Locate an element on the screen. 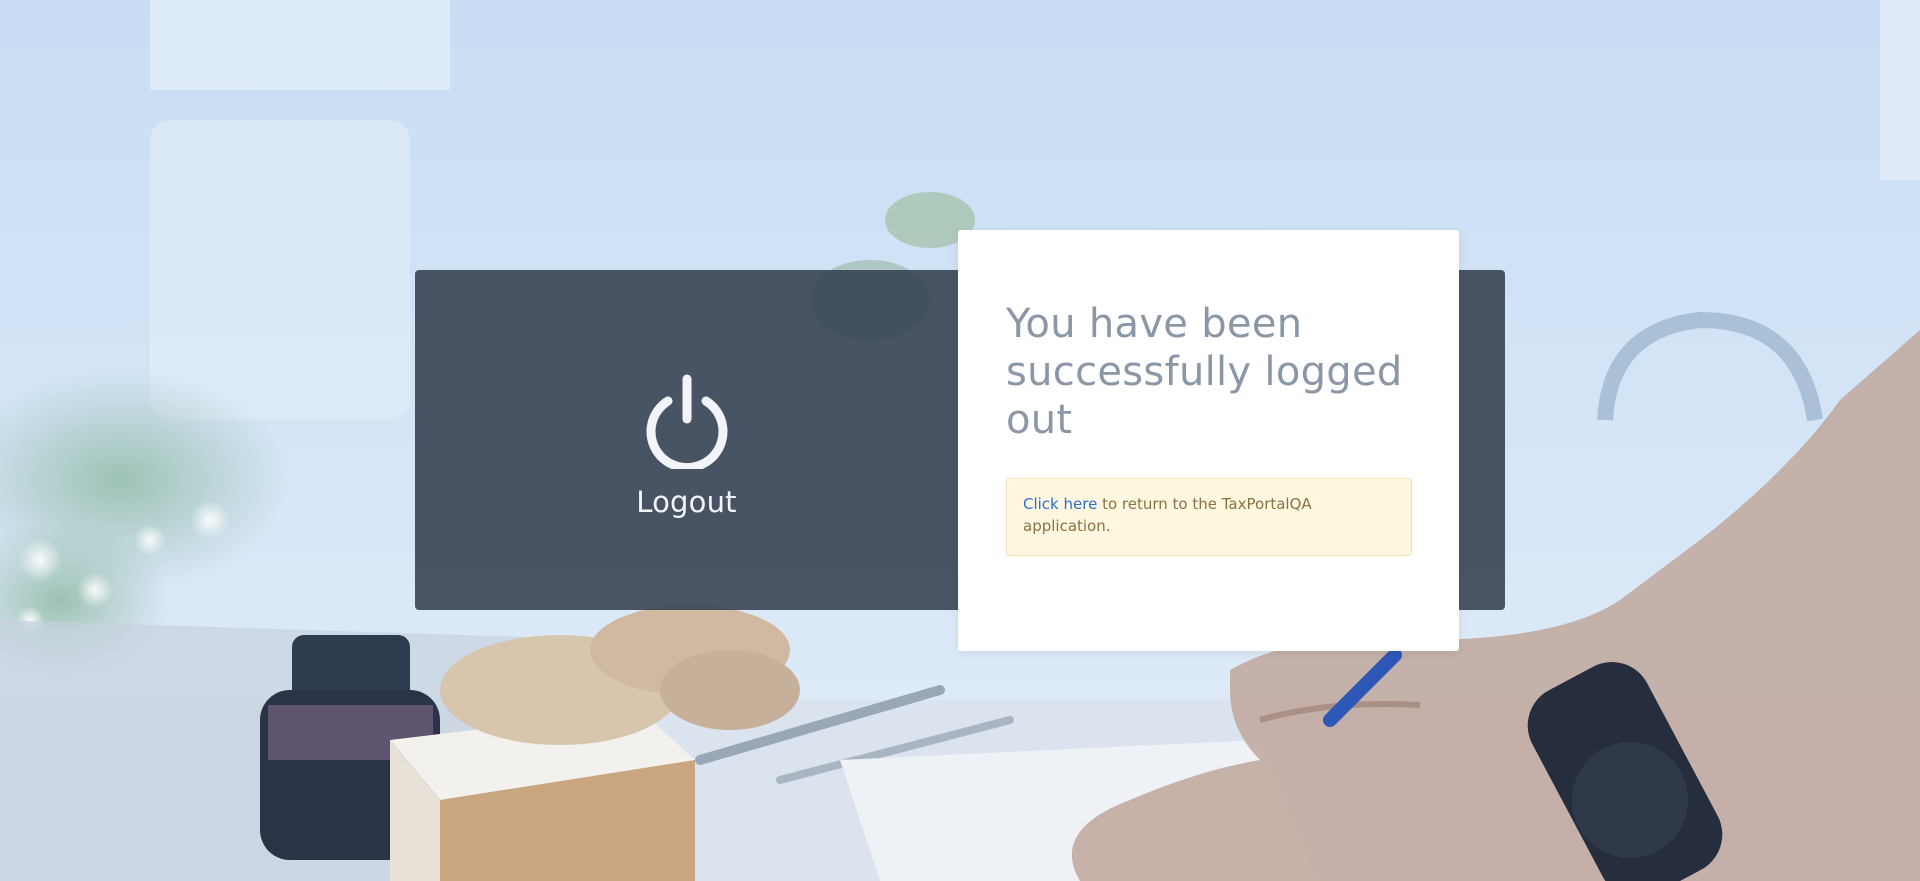 The width and height of the screenshot is (1920, 881). power-icon is located at coordinates (686, 421).